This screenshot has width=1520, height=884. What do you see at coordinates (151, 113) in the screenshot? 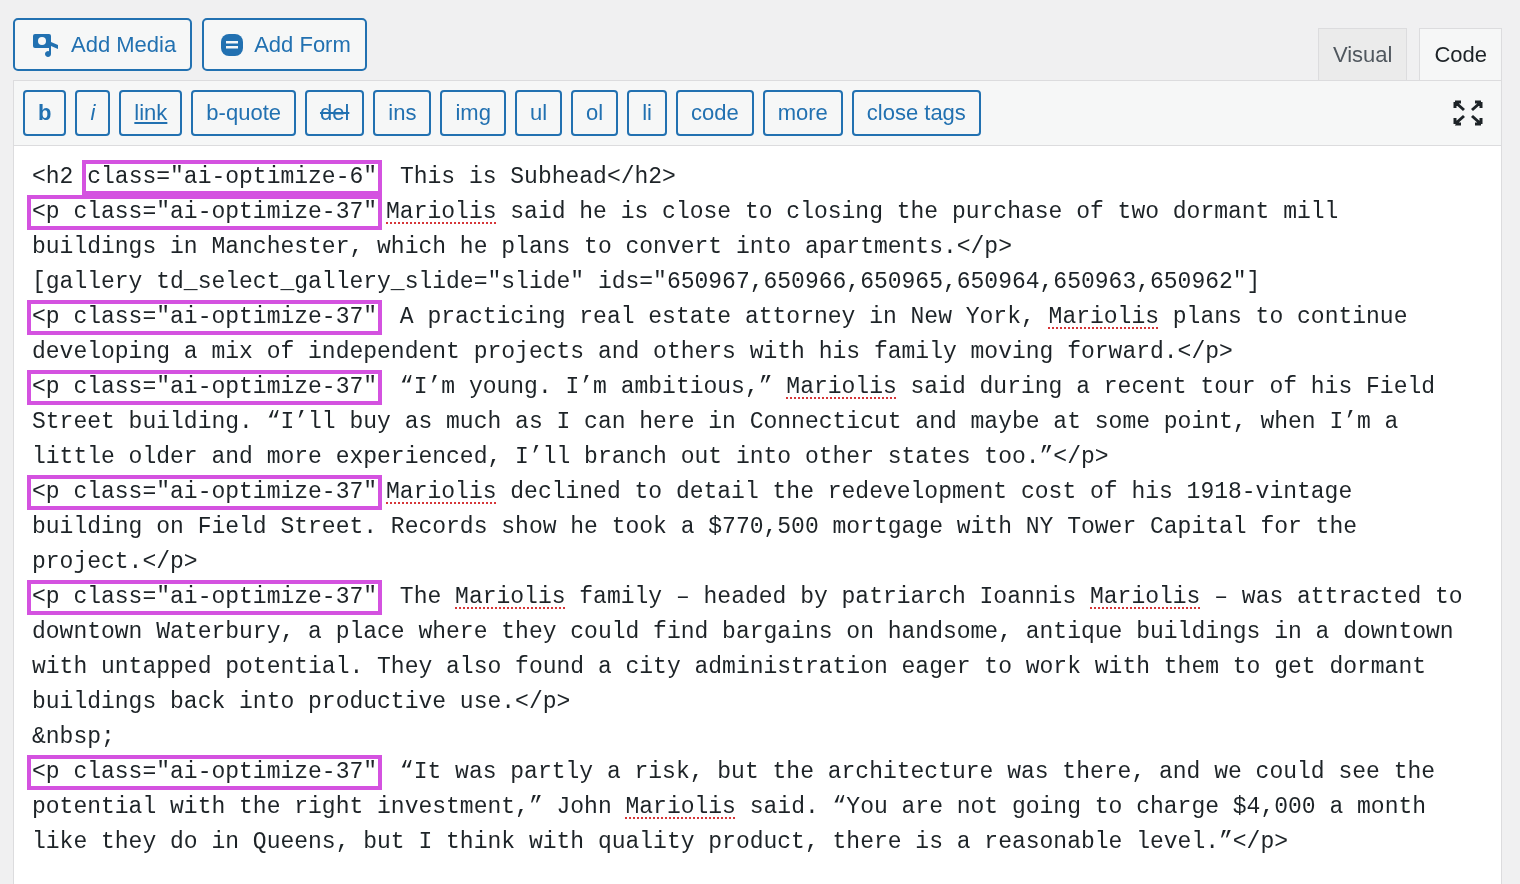
I see `quicktag-button: link` at bounding box center [151, 113].